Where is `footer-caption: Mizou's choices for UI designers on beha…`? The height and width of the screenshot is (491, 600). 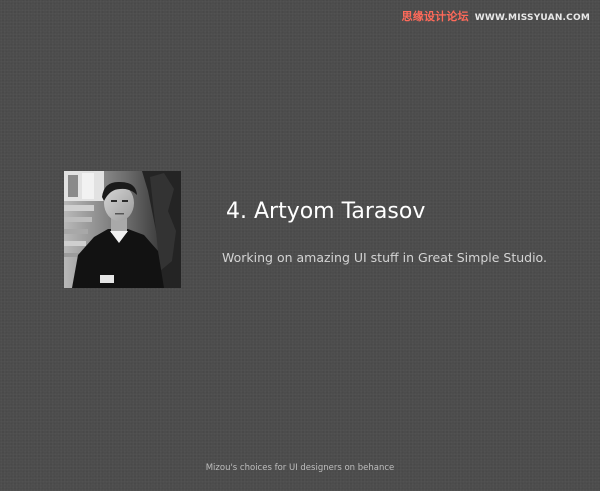 footer-caption: Mizou's choices for UI designers on beha… is located at coordinates (300, 468).